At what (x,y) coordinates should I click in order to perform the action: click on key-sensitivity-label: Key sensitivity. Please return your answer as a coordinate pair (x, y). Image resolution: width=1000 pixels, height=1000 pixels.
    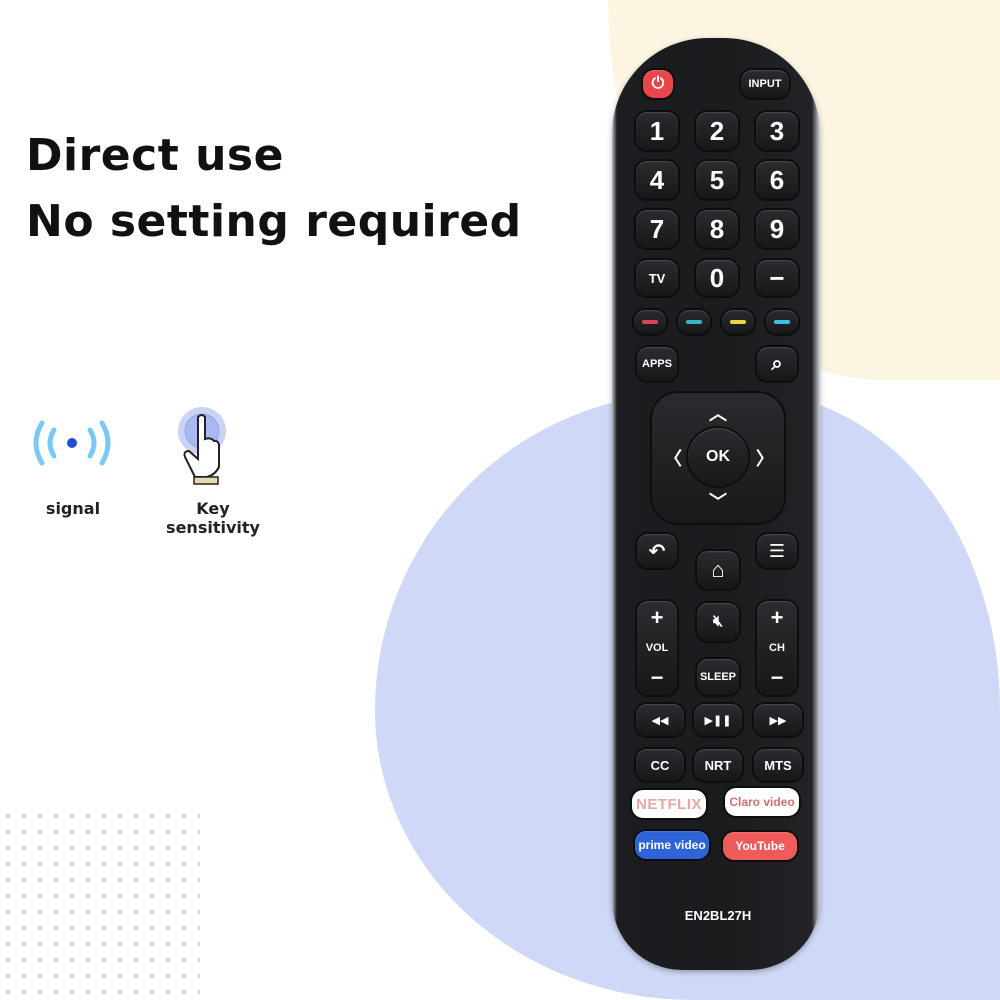
    Looking at the image, I should click on (213, 518).